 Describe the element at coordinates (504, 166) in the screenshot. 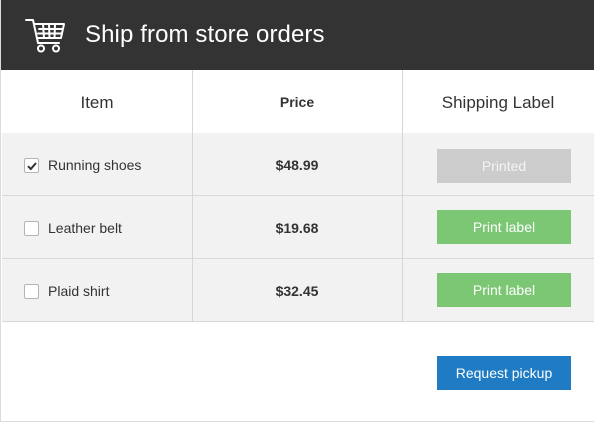

I see `printed-button: Printed` at that location.